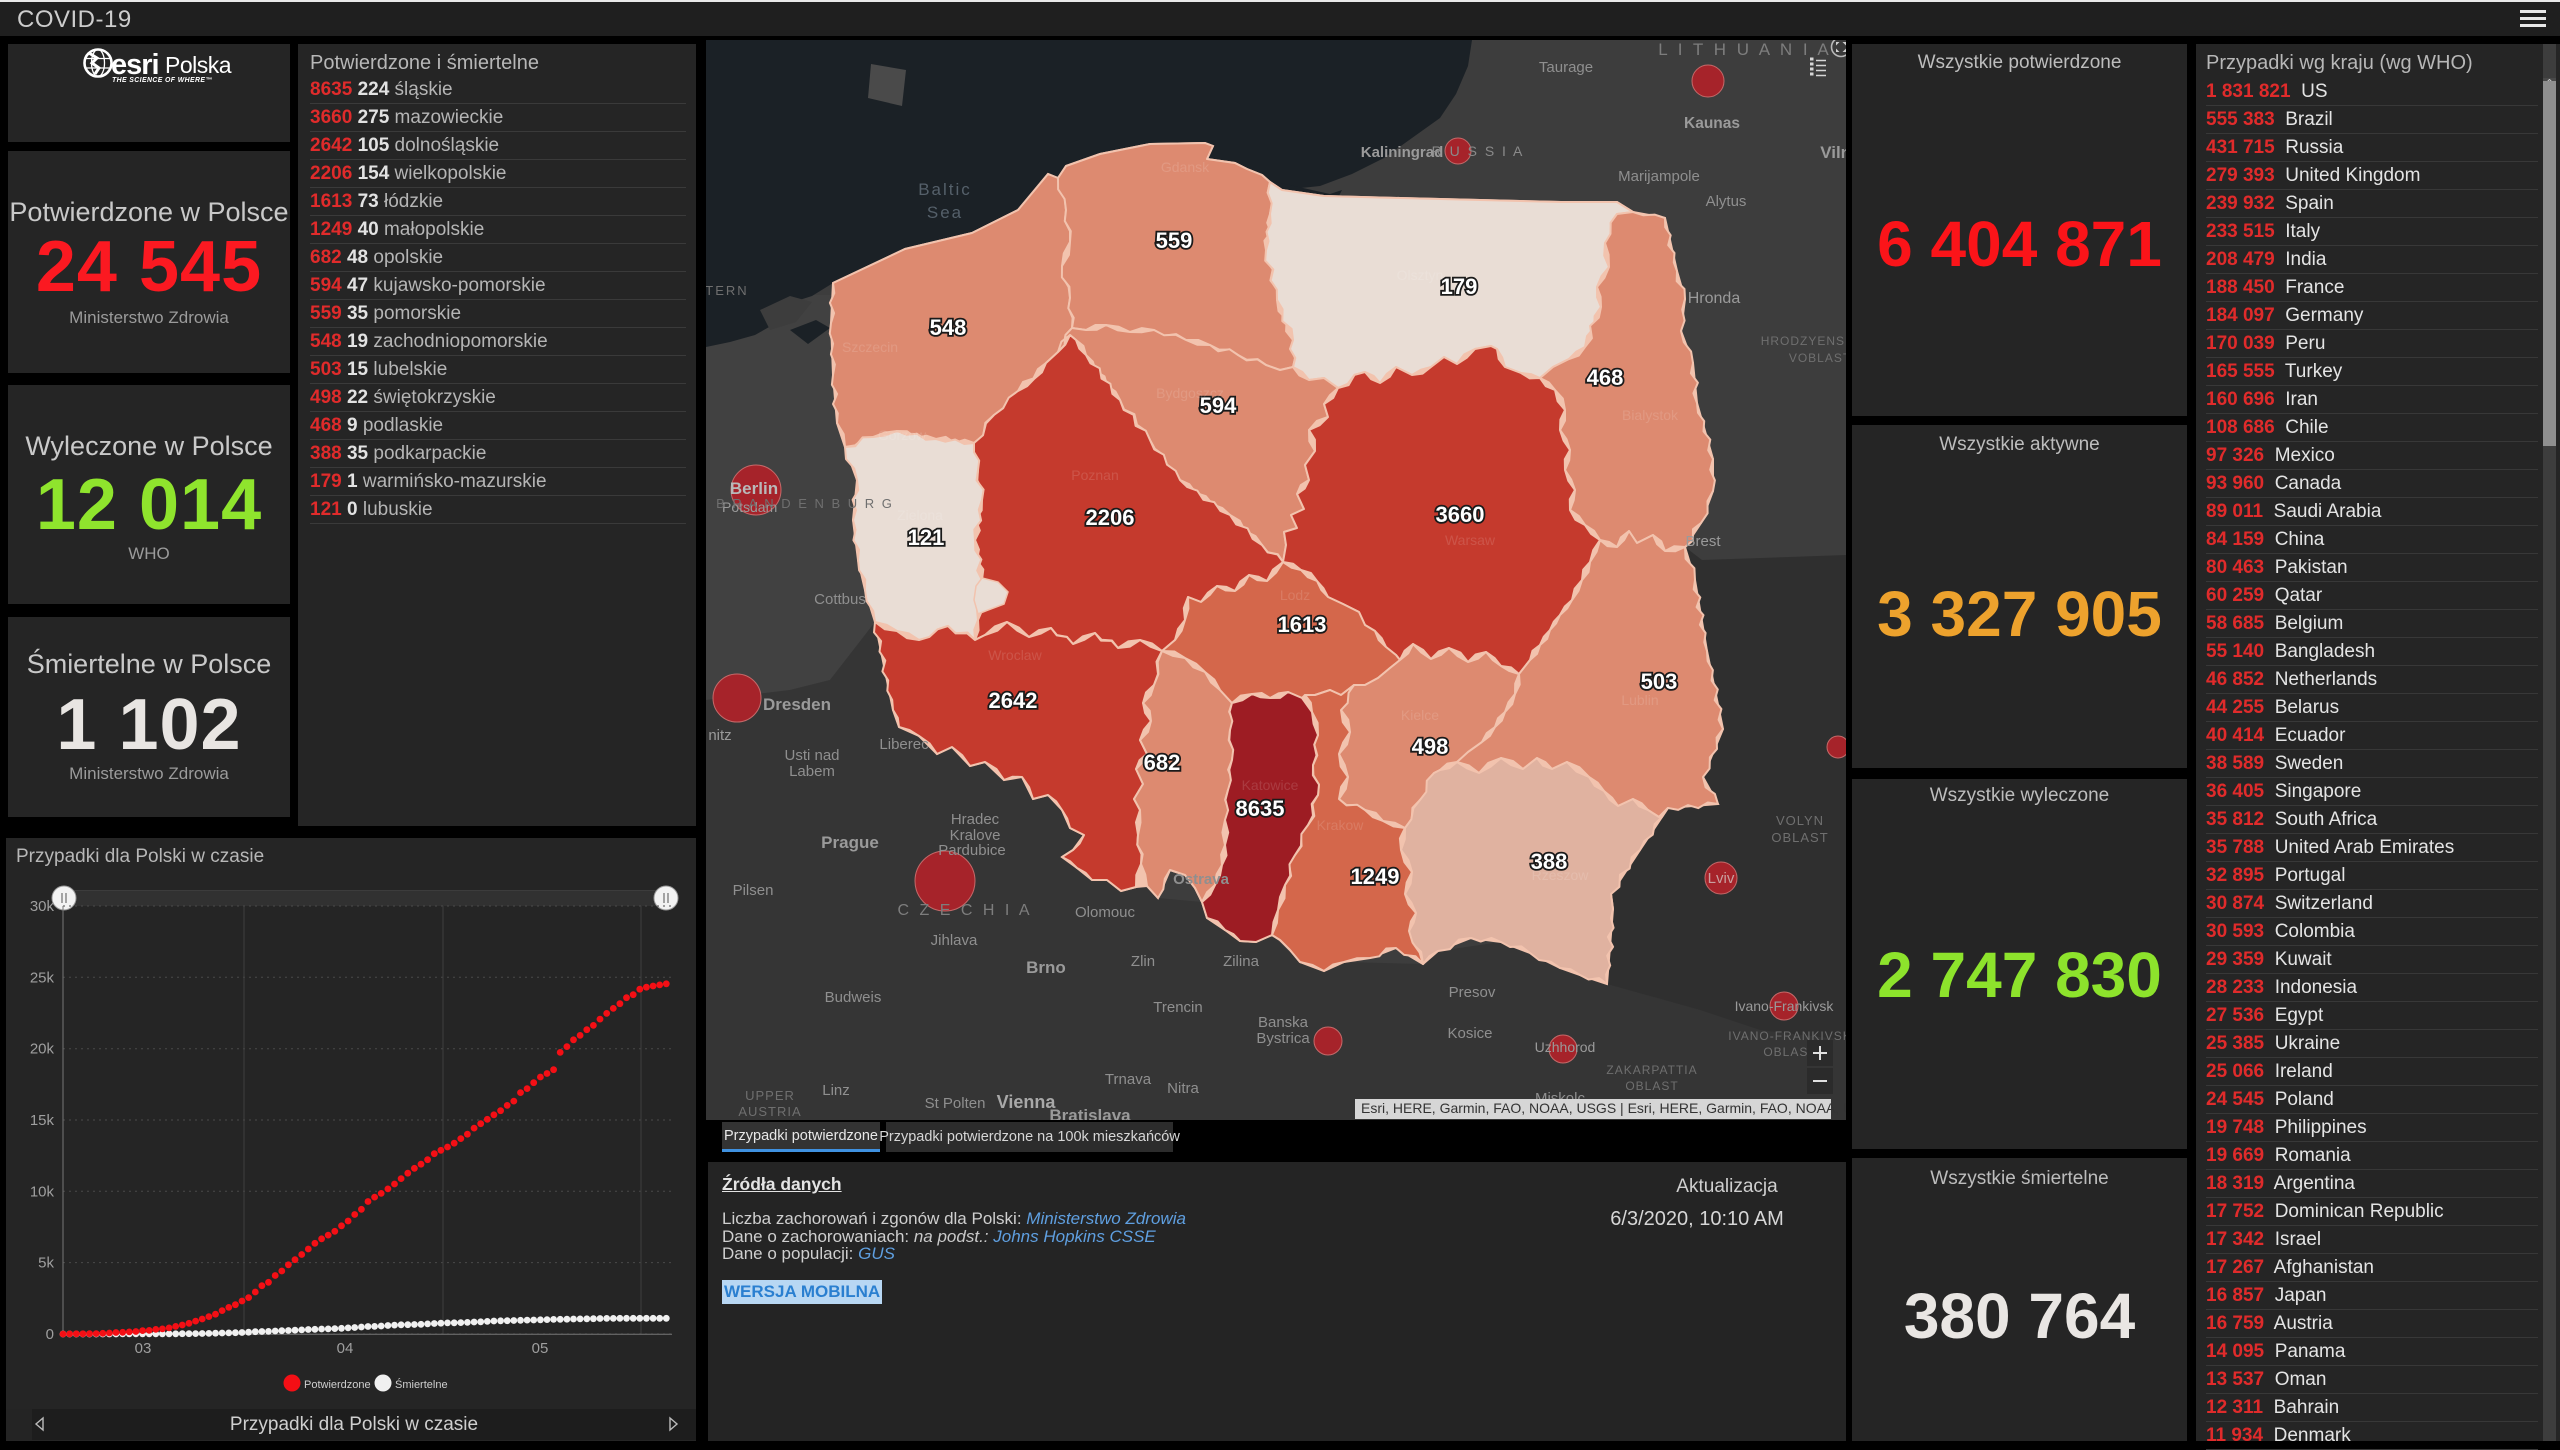 The height and width of the screenshot is (1450, 2560). I want to click on svg-text: 1249, so click(1375, 876).